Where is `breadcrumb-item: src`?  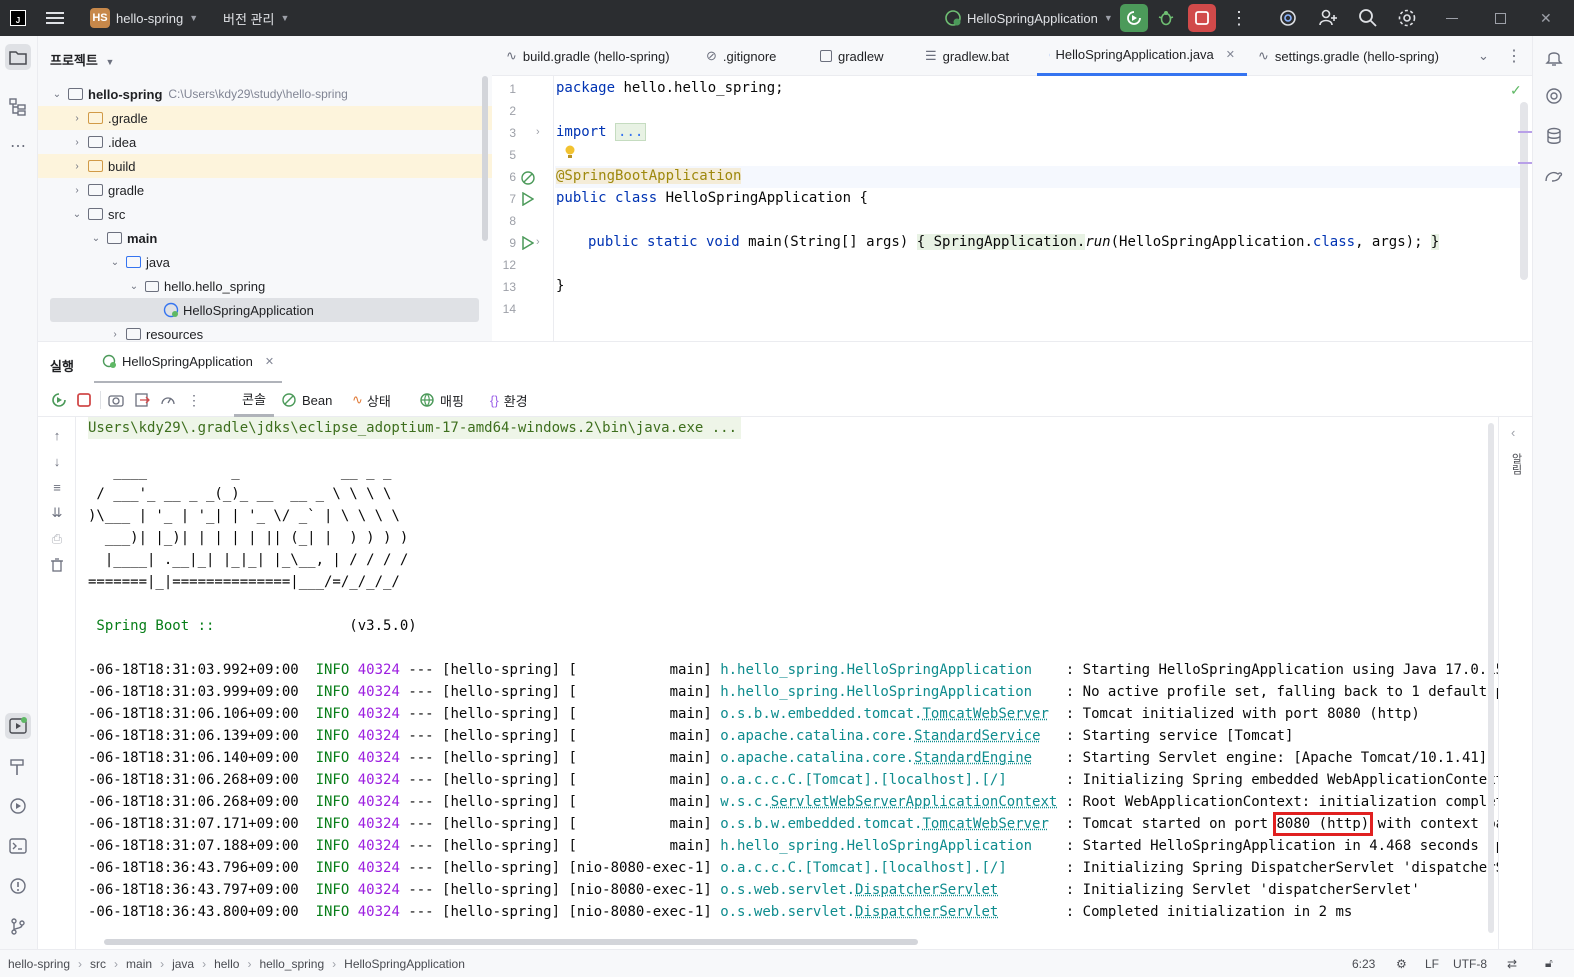 breadcrumb-item: src is located at coordinates (98, 964).